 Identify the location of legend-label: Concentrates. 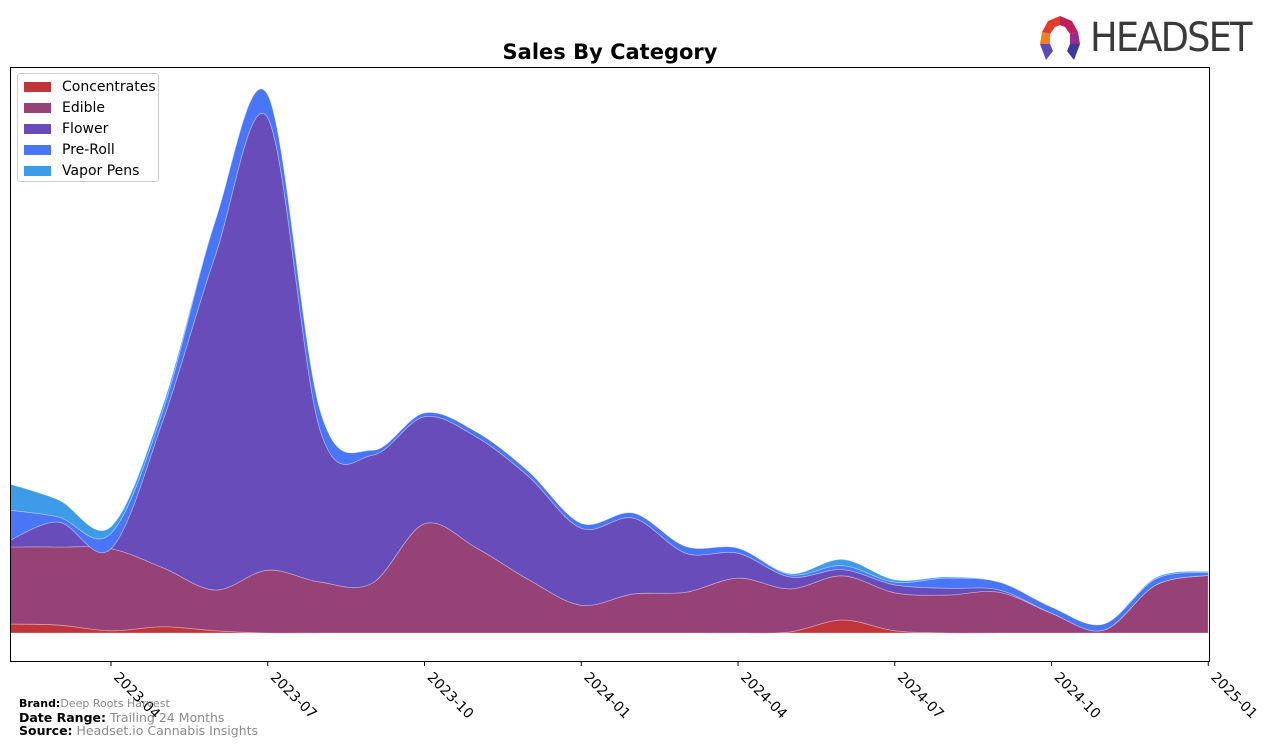
(109, 87).